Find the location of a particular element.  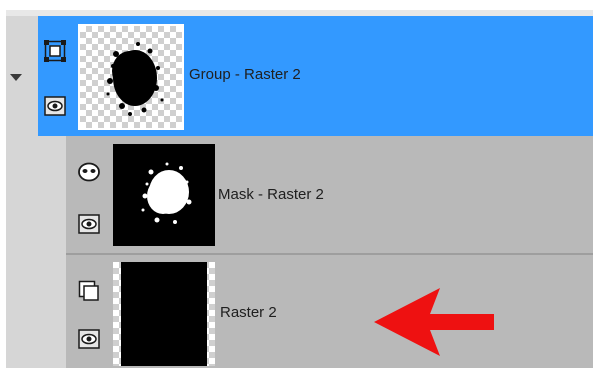

expand-collapse-icon is located at coordinates (16, 77).